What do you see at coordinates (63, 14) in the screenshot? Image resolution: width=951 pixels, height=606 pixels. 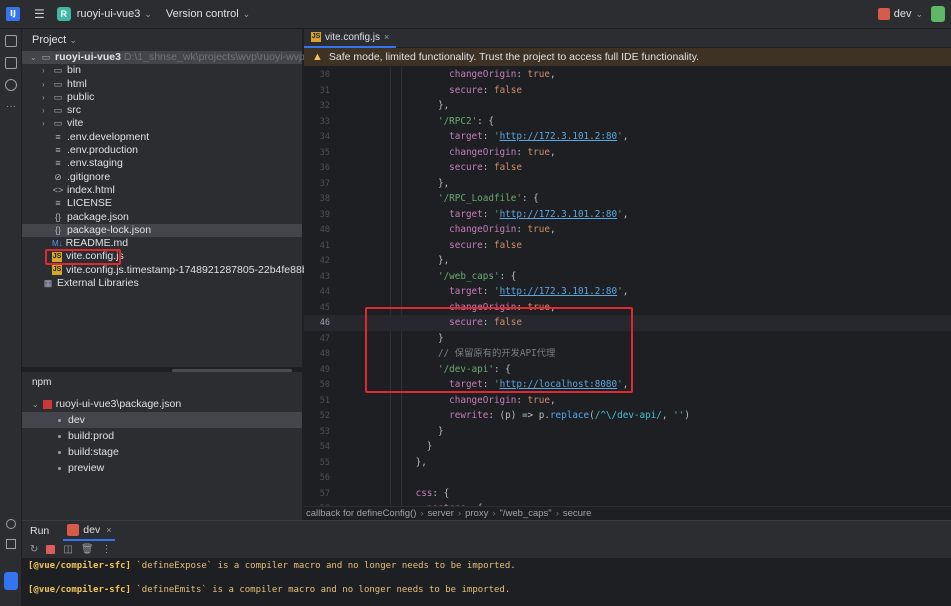 I see `project-badge: R` at bounding box center [63, 14].